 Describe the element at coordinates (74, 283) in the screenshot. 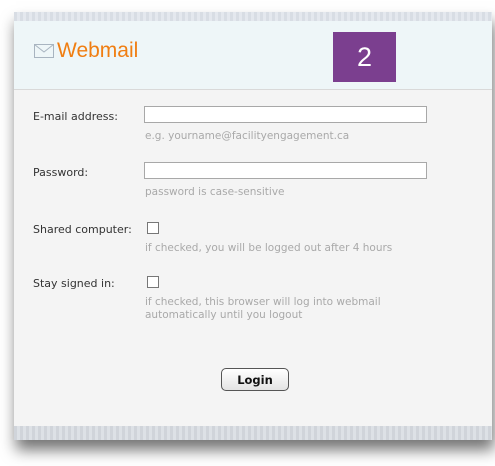

I see `stay-signed-in-label: Stay signed in:` at that location.